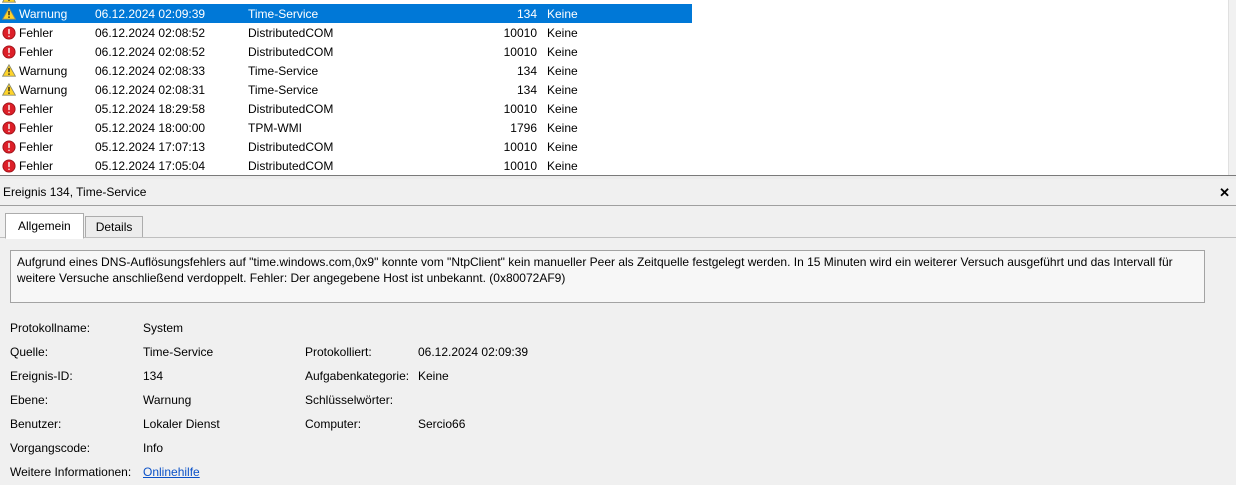 The height and width of the screenshot is (485, 1236). Describe the element at coordinates (473, 352) in the screenshot. I see `field-value: 06.12.2024 02:09:39` at that location.